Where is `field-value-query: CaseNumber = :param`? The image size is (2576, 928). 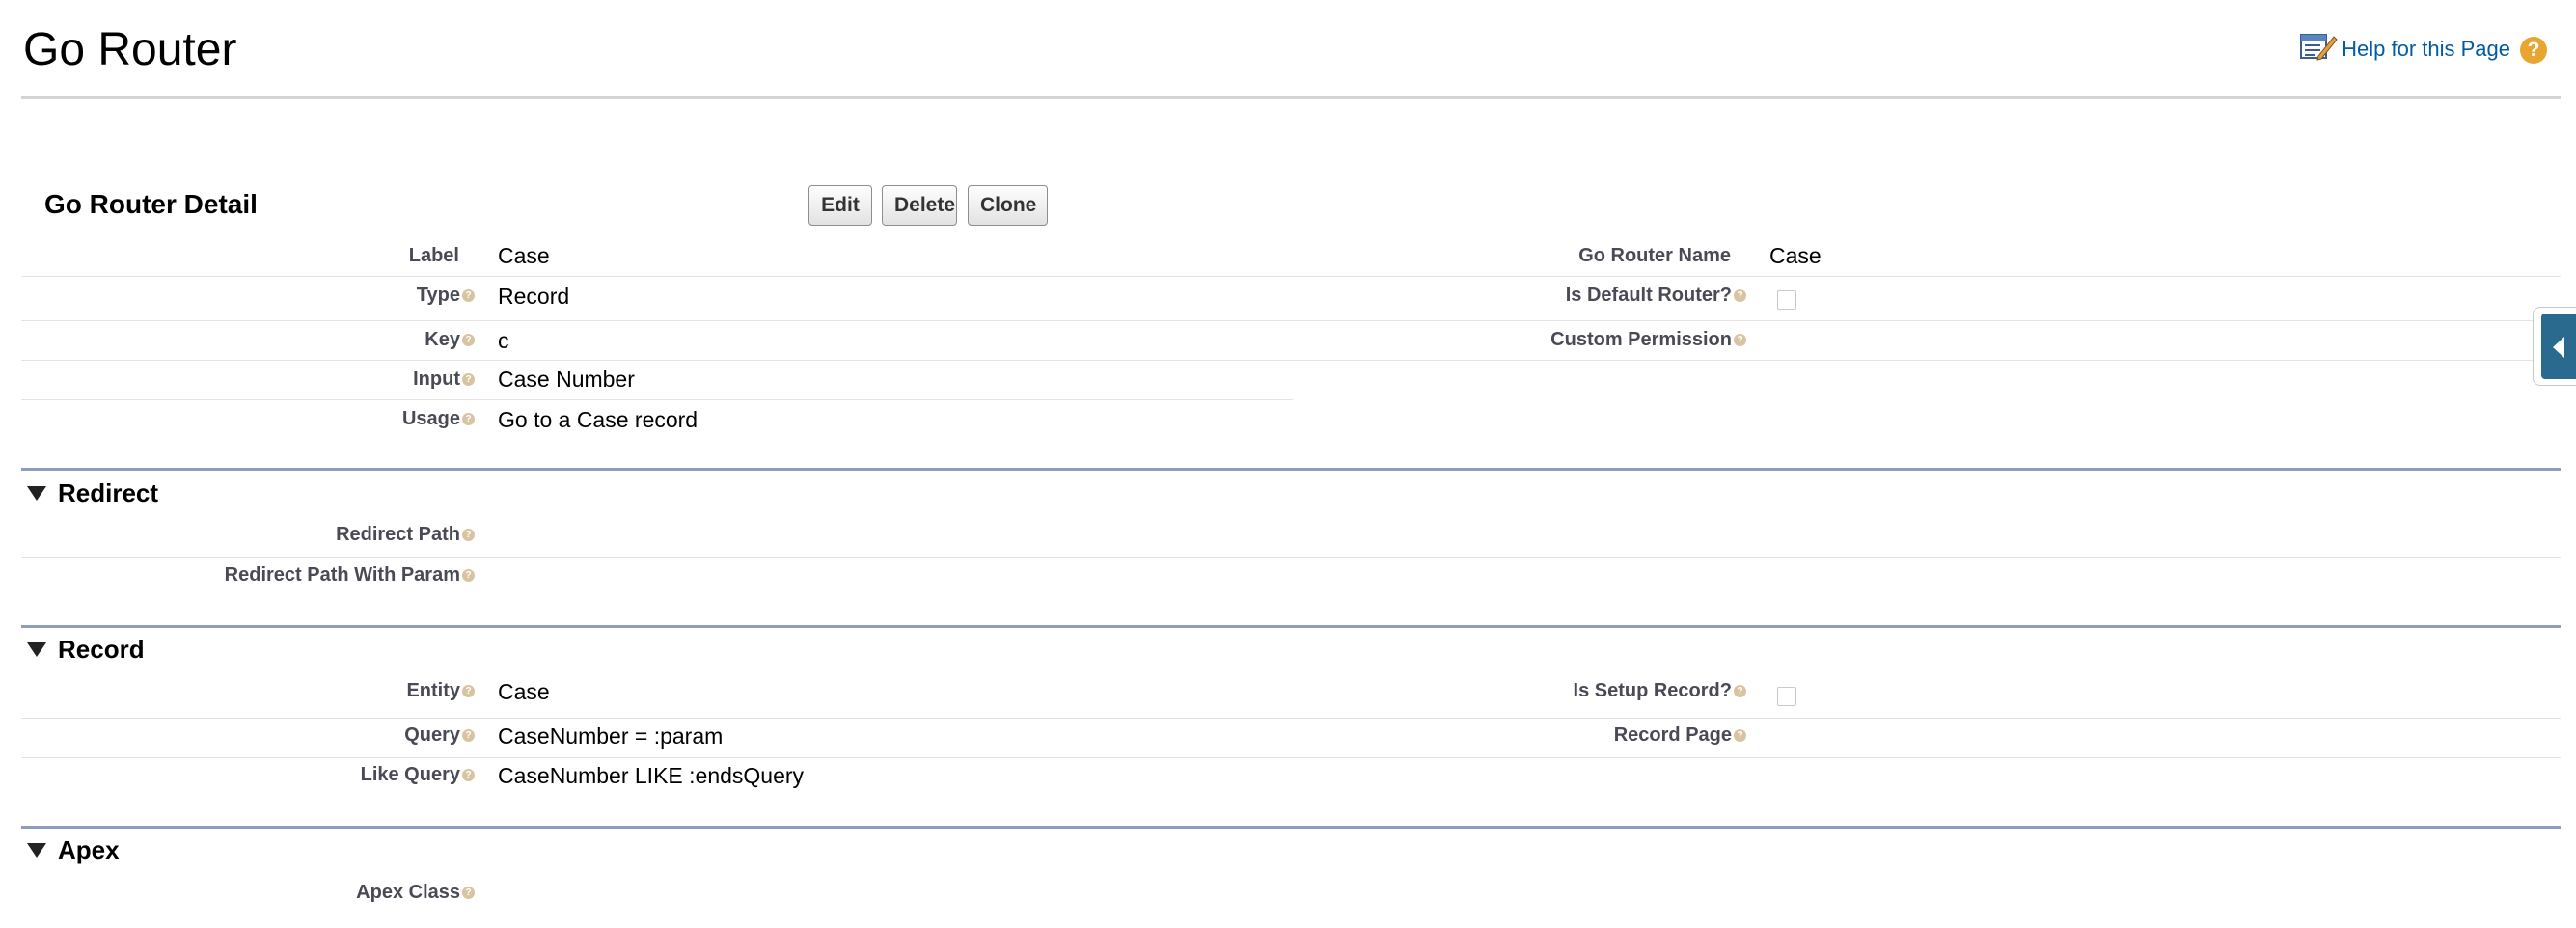 field-value-query: CaseNumber = :param is located at coordinates (611, 736).